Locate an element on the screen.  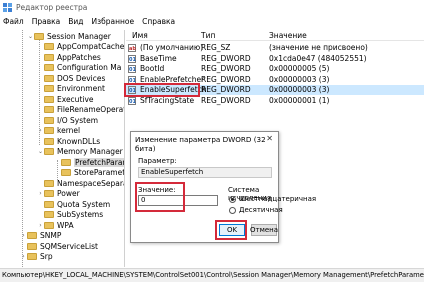
menu-favorites: Избранное is located at coordinates (113, 21).